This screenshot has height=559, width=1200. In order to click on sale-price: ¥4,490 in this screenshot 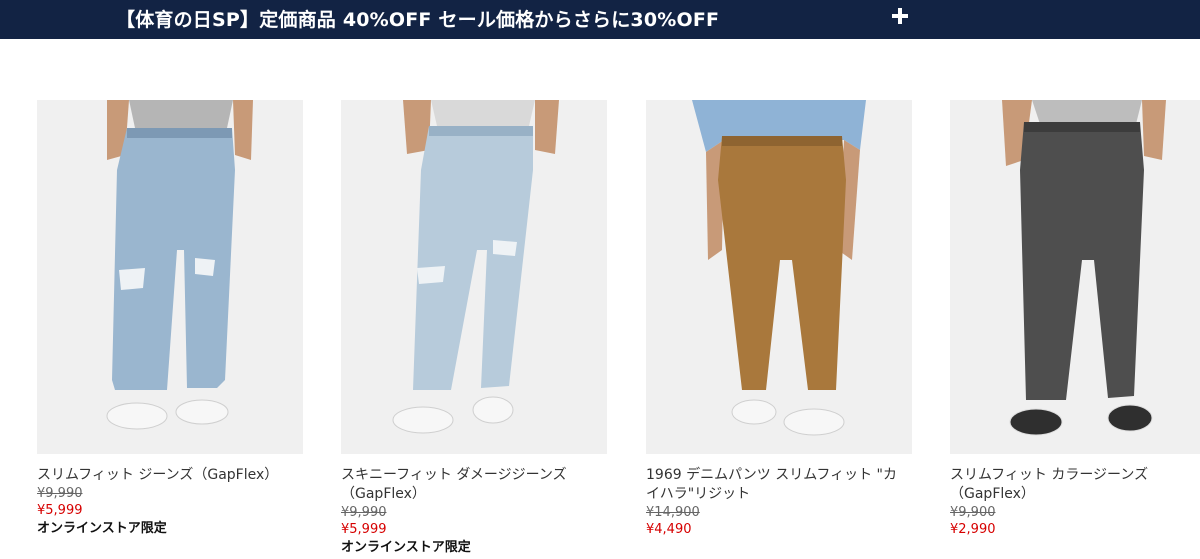, I will do `click(669, 529)`.